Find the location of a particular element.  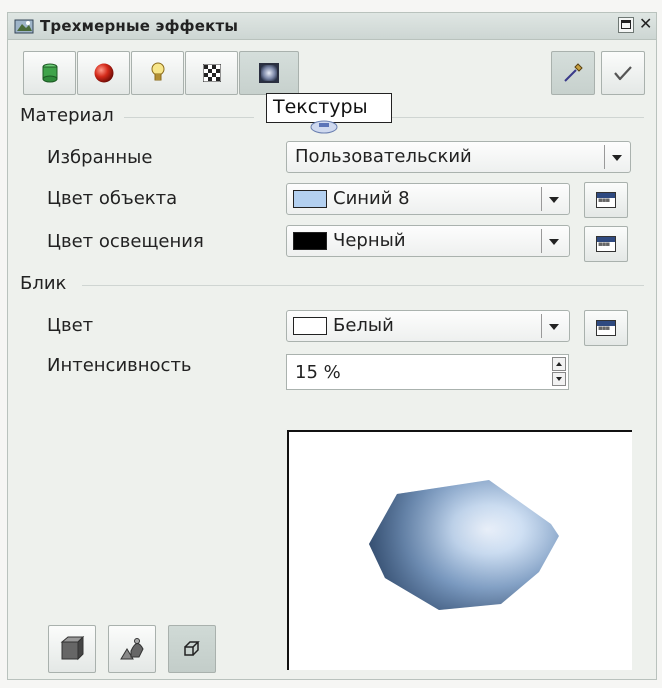

assign-checkmark-icon is located at coordinates (623, 73).